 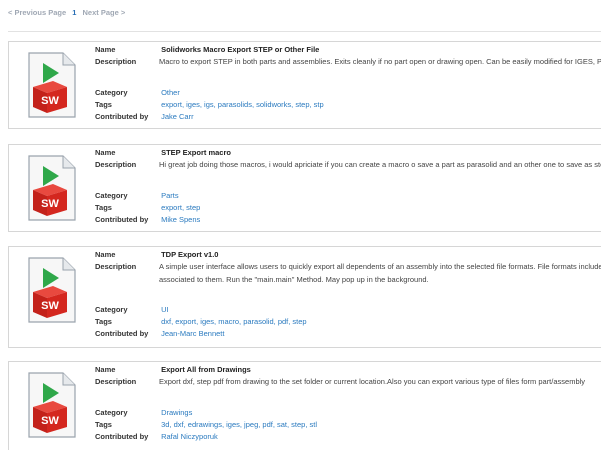 What do you see at coordinates (170, 195) in the screenshot?
I see `category-link: Parts` at bounding box center [170, 195].